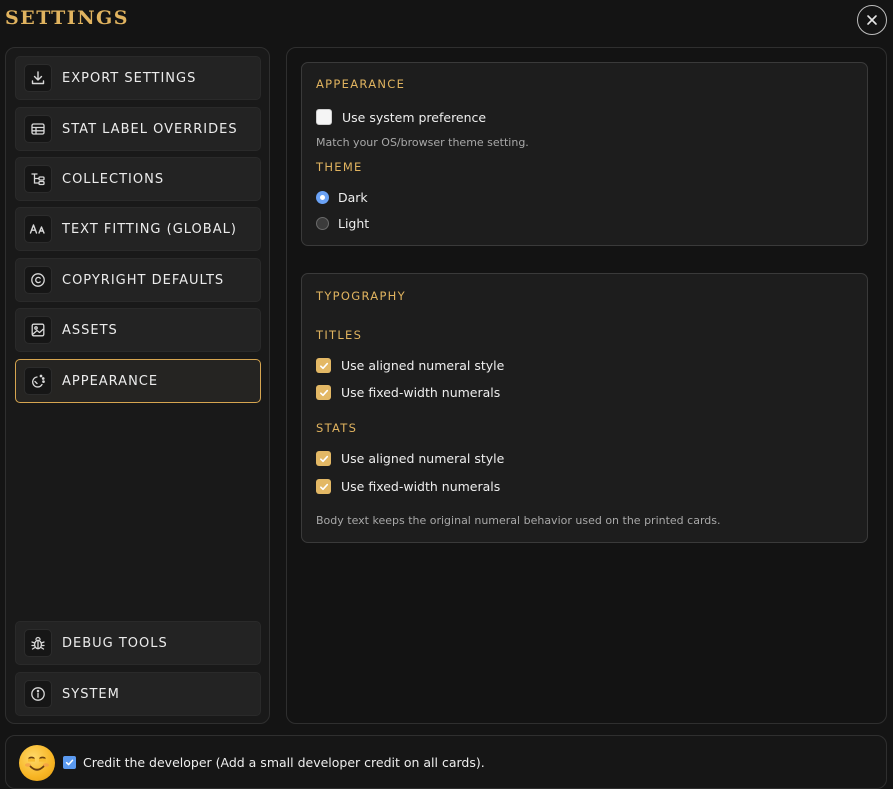  I want to click on stats-aligned-numerals-label: Use aligned numeral style, so click(423, 458).